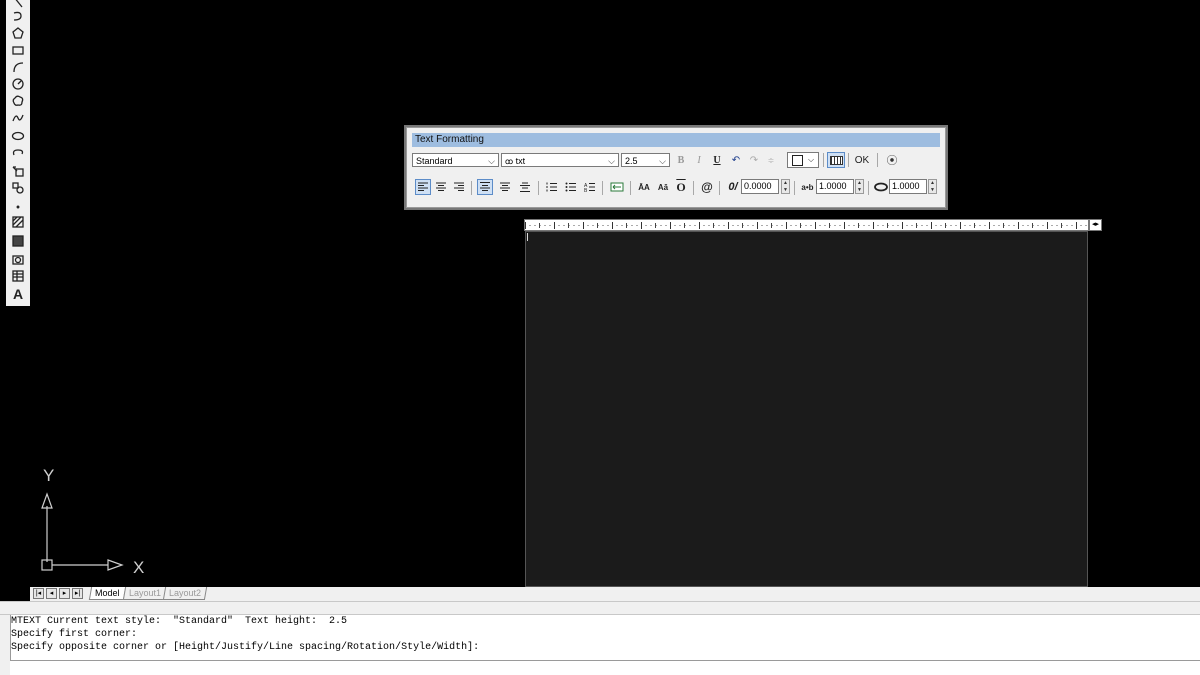  I want to click on align-center-icon, so click(441, 187).